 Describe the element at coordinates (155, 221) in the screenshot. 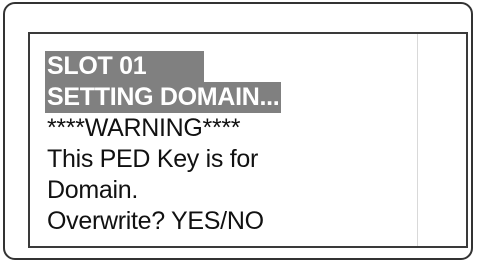

I see `overwrite-prompt: Overwrite? YES/NO` at that location.